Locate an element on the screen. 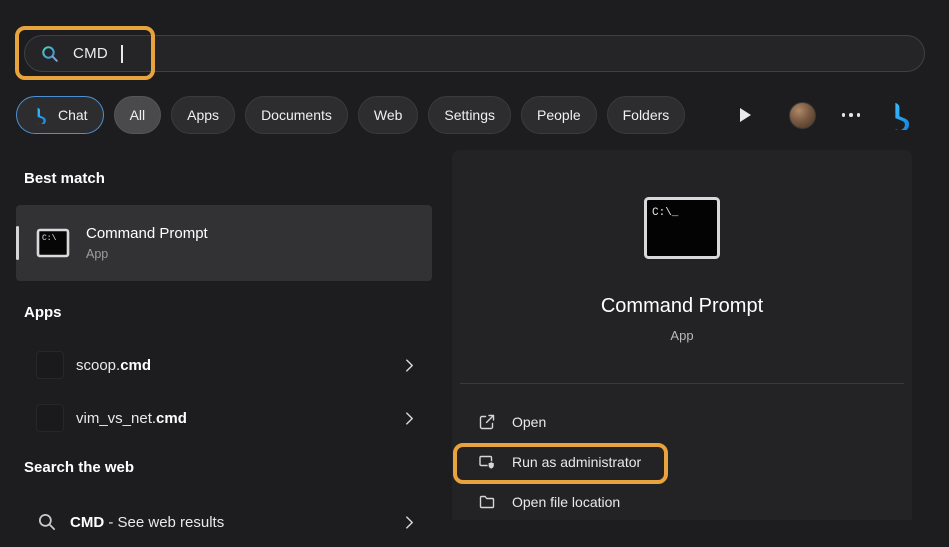  tab-label: All is located at coordinates (137, 115).